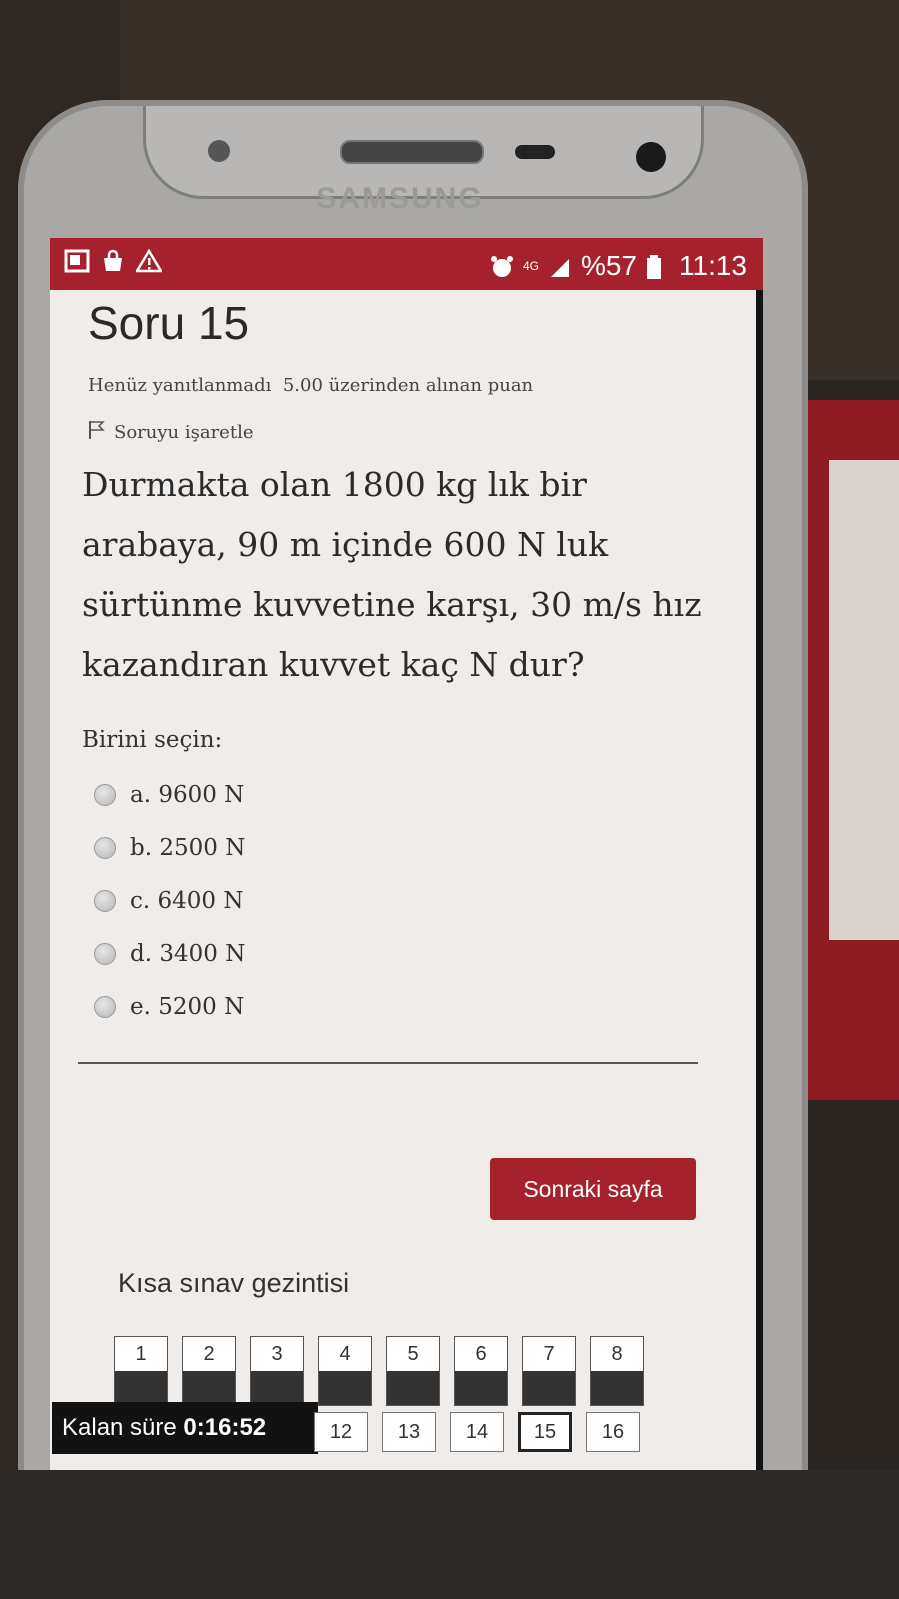 This screenshot has width=899, height=1599. I want to click on status-bar: 4G %57 11:13, so click(406, 264).